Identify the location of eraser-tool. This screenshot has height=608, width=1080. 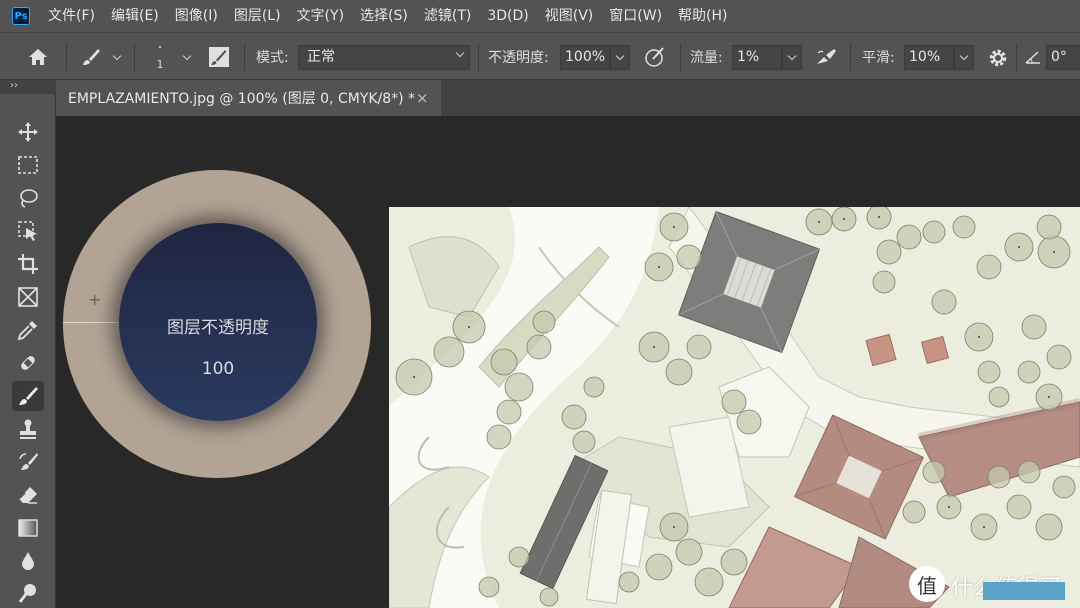
(28, 495).